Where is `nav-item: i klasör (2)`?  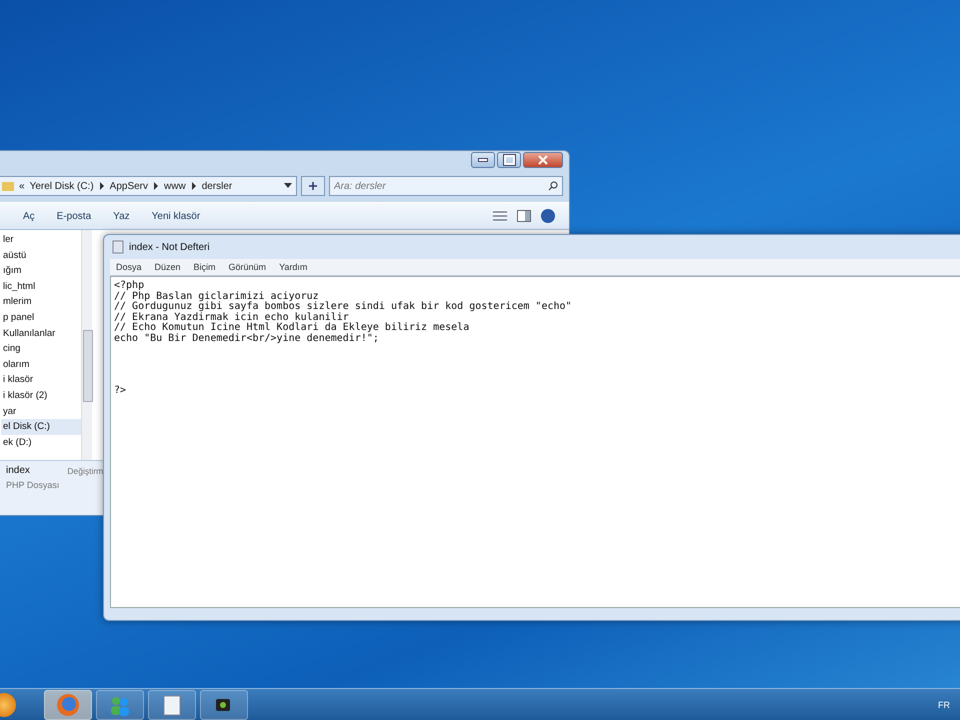
nav-item: i klasör (2) is located at coordinates (41, 396).